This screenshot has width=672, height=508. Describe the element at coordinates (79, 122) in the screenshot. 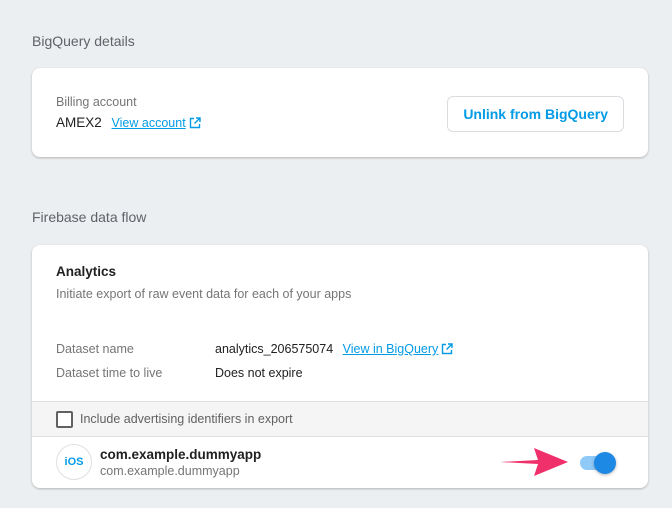

I see `billing-account-value: AMEX2` at that location.